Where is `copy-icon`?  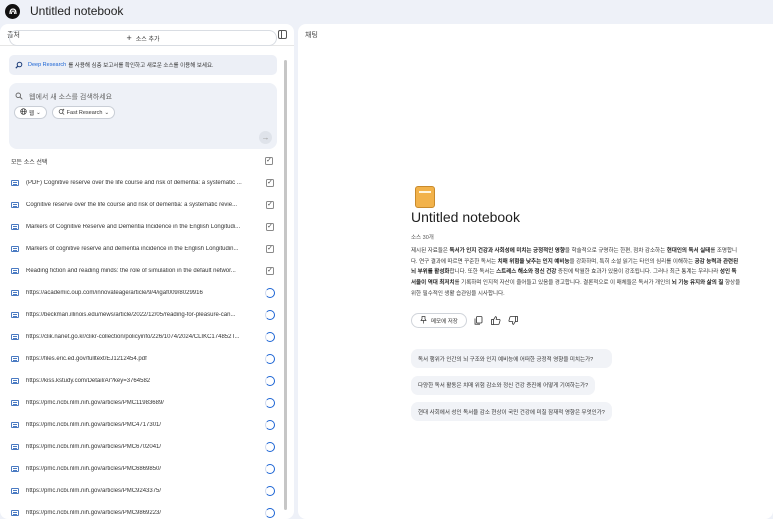 copy-icon is located at coordinates (479, 321).